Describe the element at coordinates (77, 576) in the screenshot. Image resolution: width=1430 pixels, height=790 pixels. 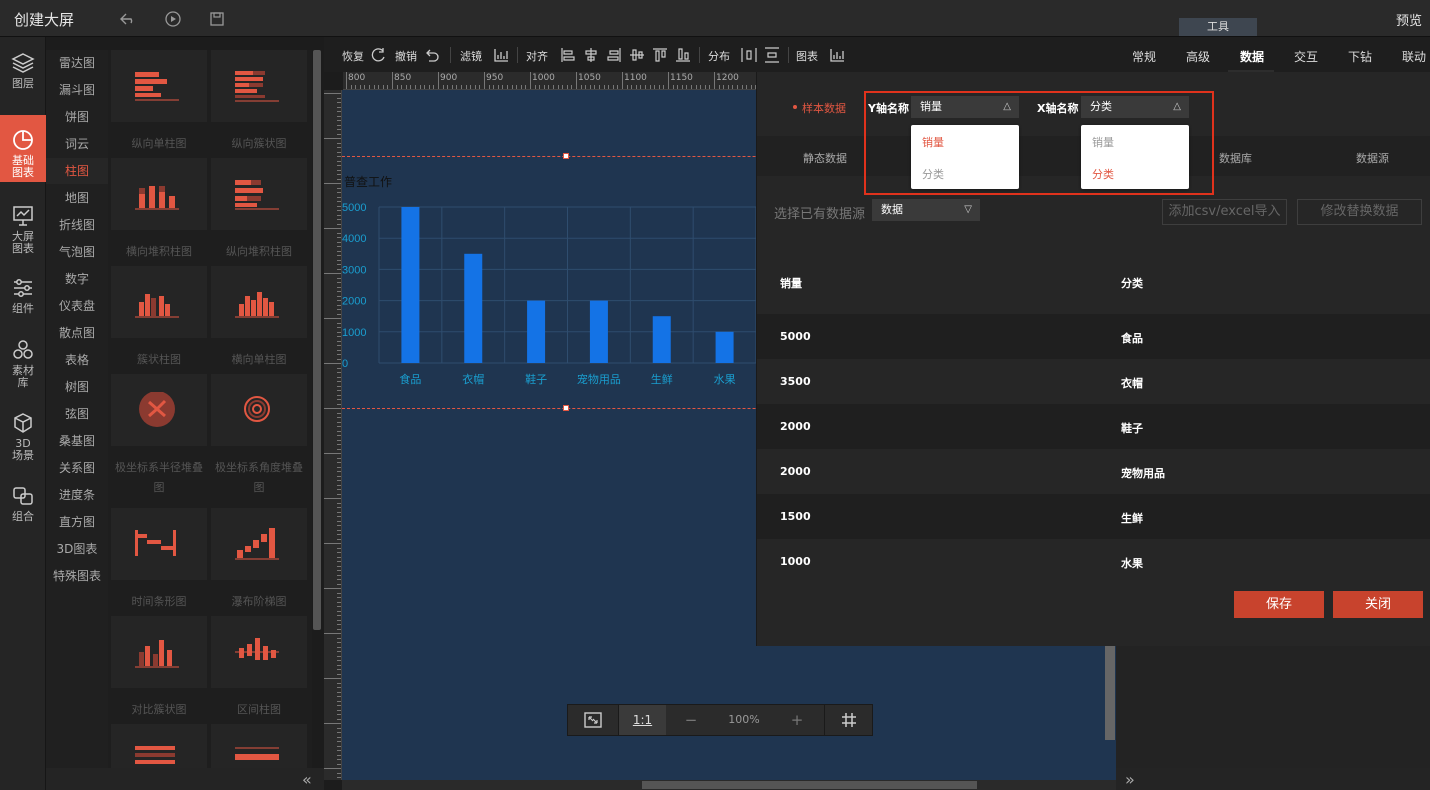
I see `category-item: 特殊图表` at that location.